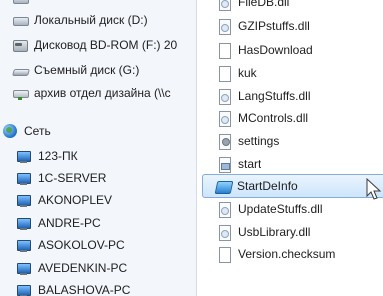 Image resolution: width=383 pixels, height=296 pixels. Describe the element at coordinates (250, 164) in the screenshot. I see `file-name: start` at that location.